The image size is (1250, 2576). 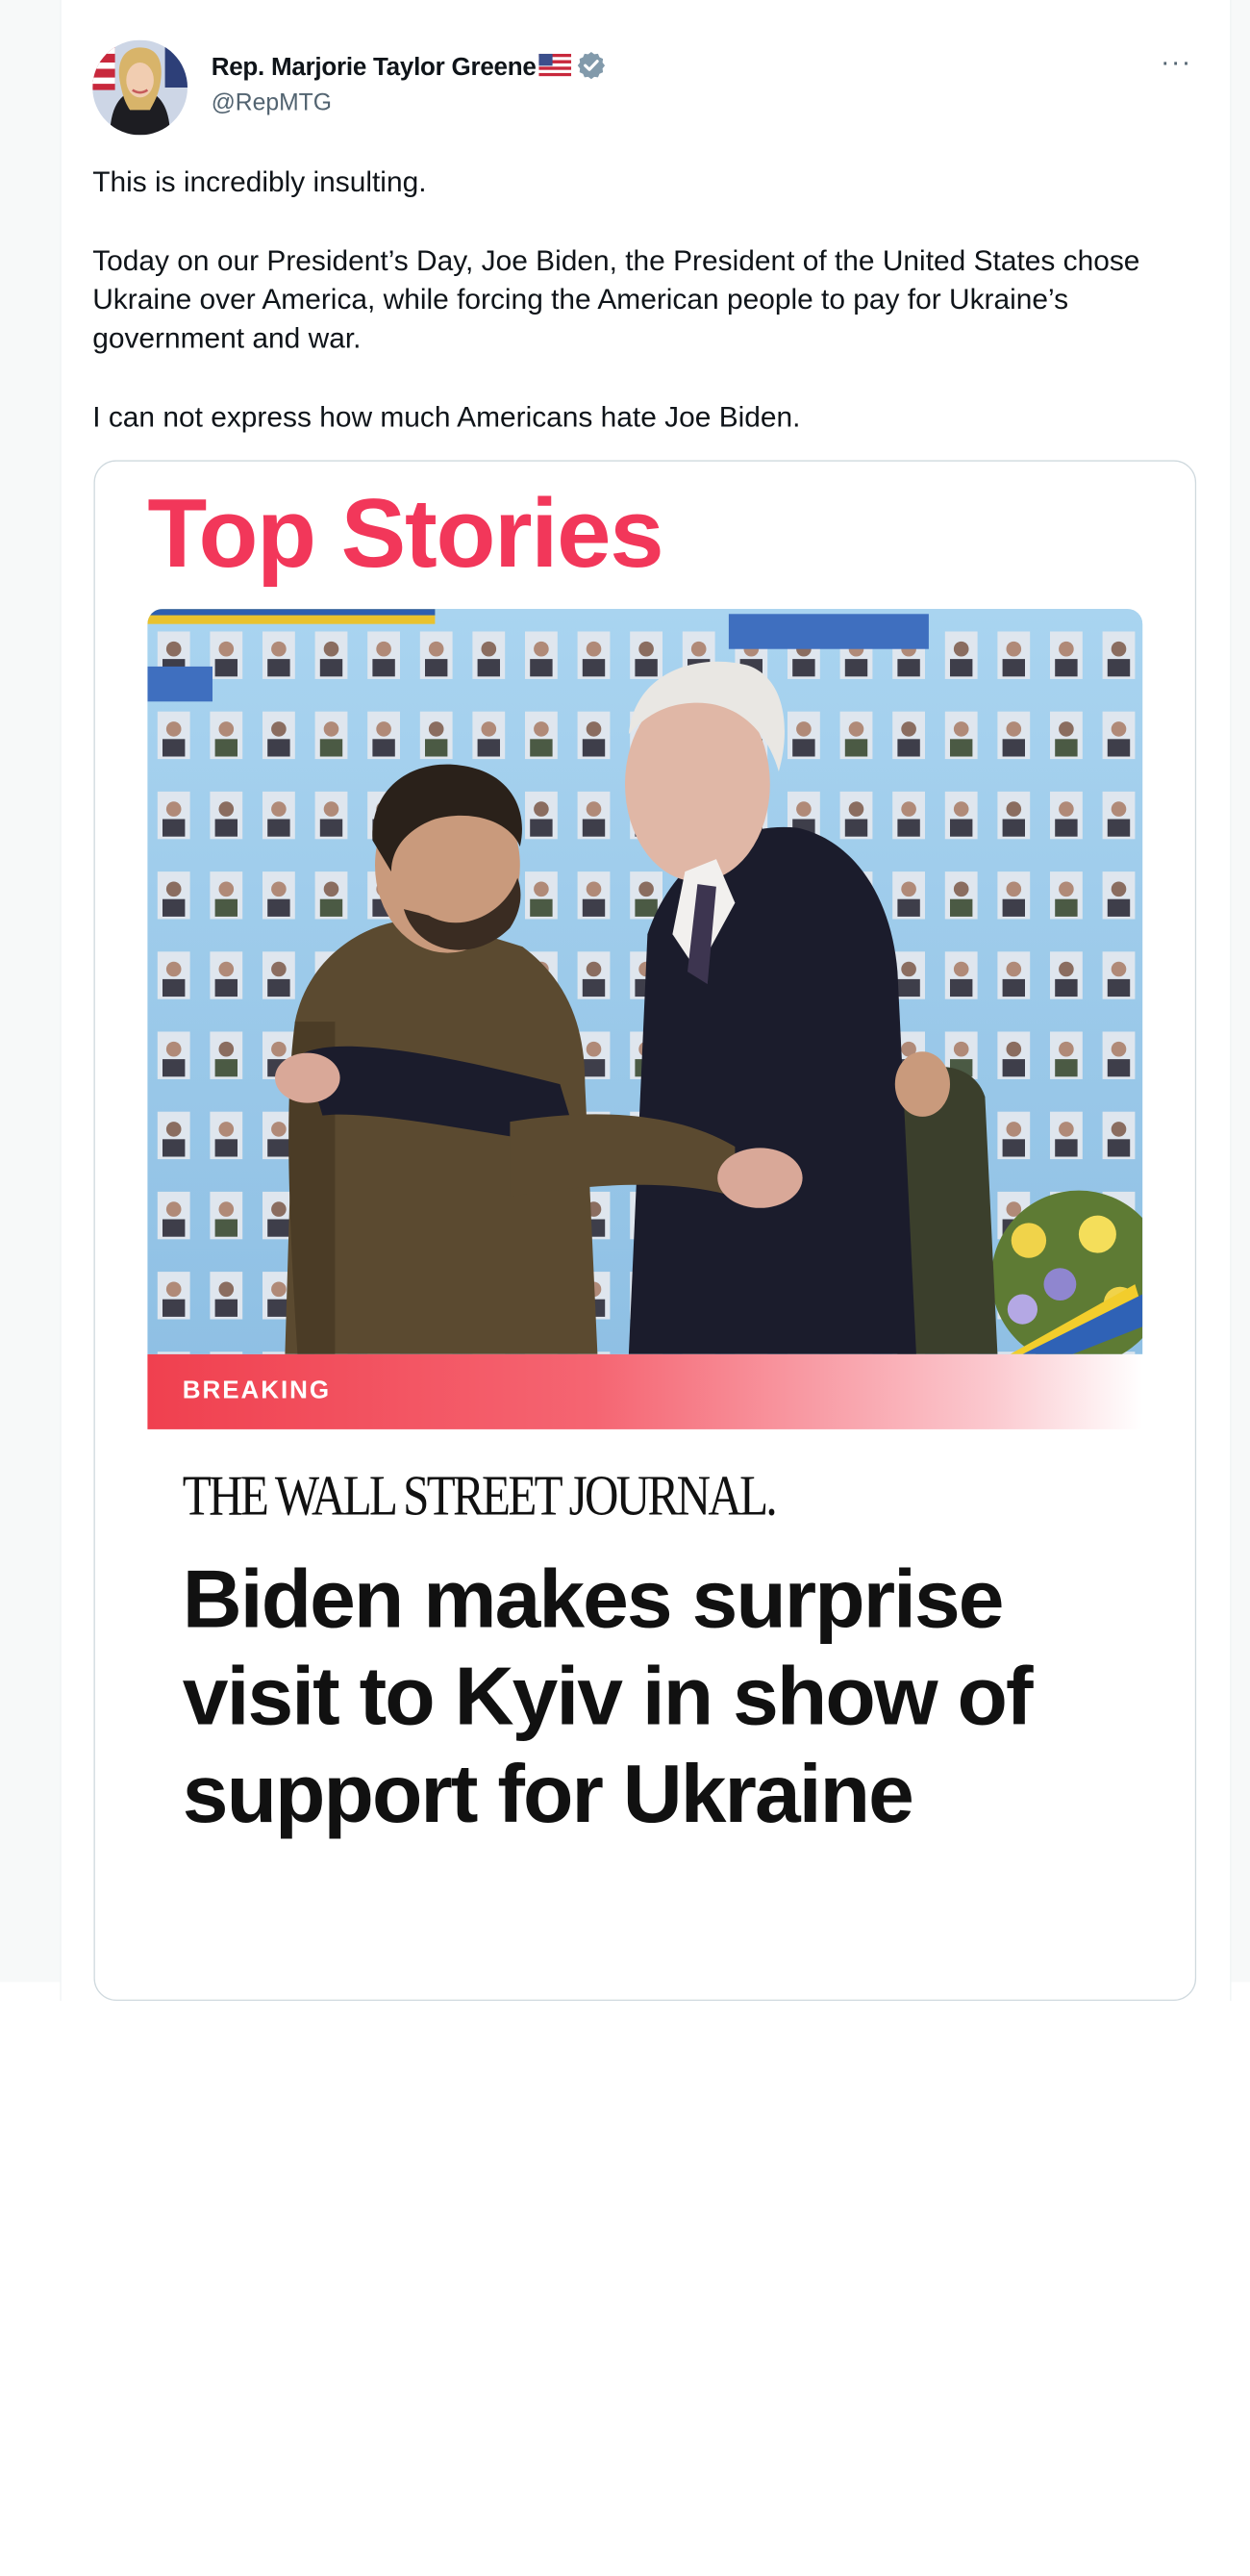 I want to click on author-name: Rep. Marjorie Taylor Greene, so click(x=374, y=69).